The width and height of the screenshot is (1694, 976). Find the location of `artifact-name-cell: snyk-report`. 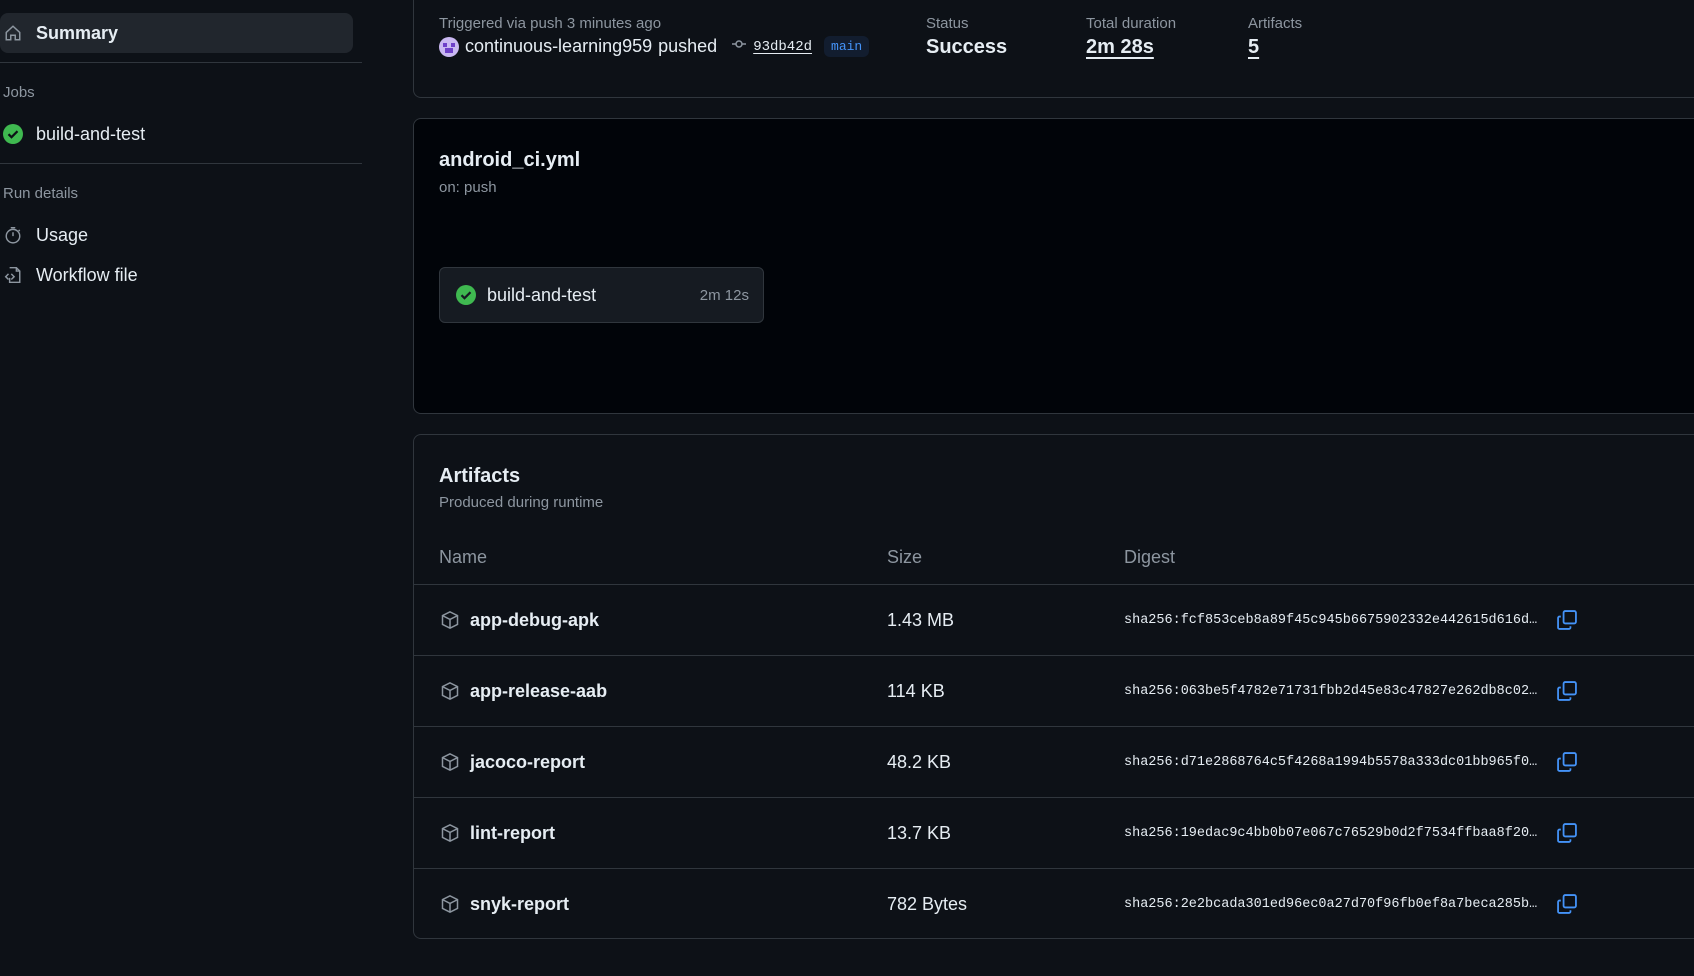

artifact-name-cell: snyk-report is located at coordinates (504, 904).